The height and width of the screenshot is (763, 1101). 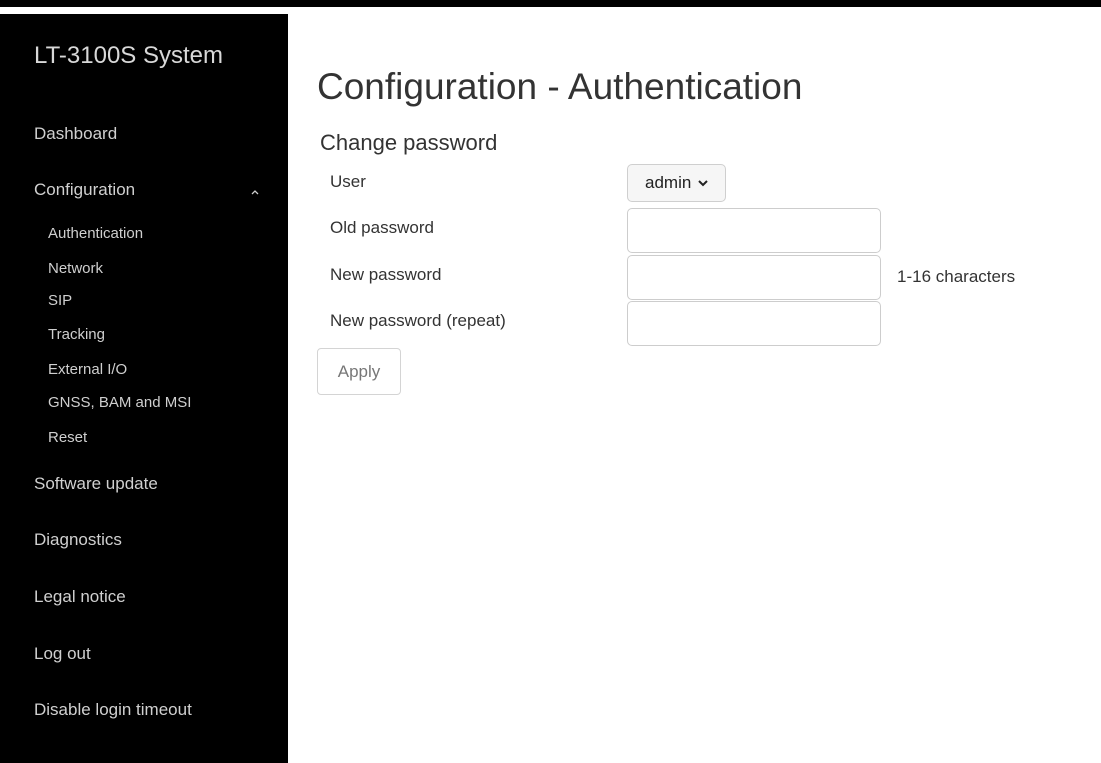 What do you see at coordinates (60, 300) in the screenshot?
I see `sidebar-subitem-sip: SIP` at bounding box center [60, 300].